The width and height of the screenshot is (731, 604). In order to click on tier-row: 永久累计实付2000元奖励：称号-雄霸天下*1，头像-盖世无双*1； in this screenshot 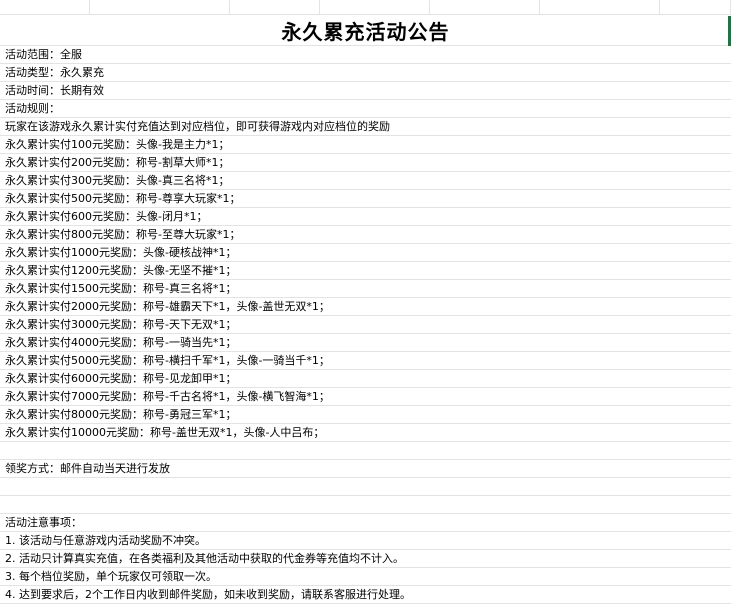, I will do `click(365, 307)`.